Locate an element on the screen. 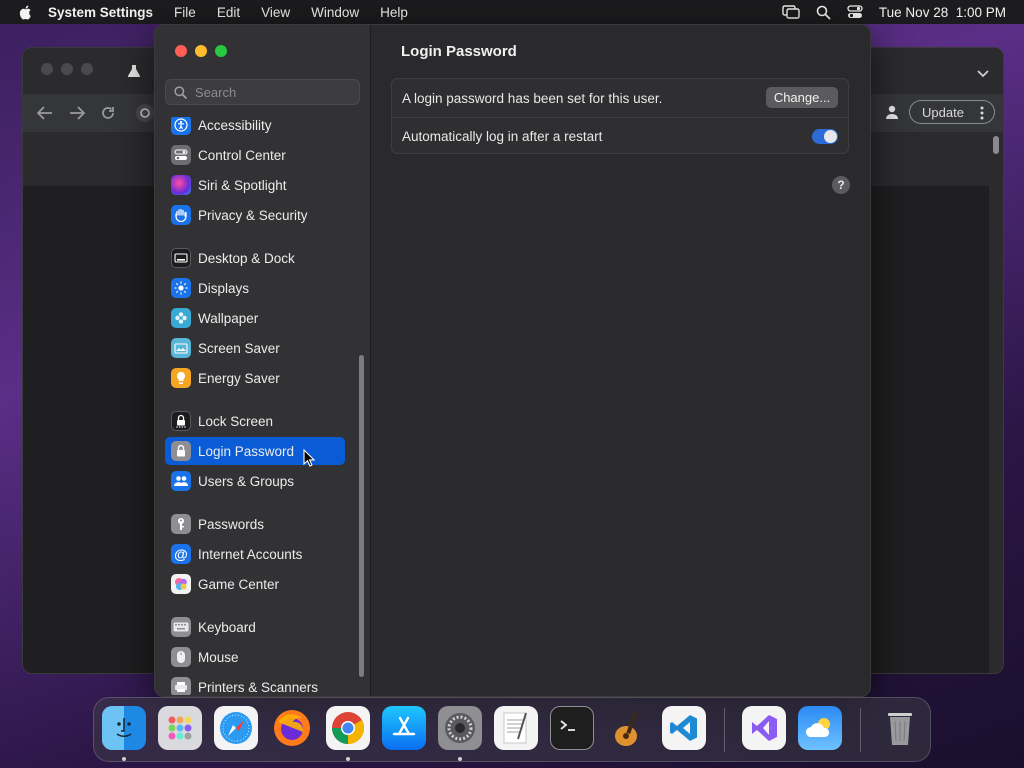 This screenshot has width=1024, height=768. sidebar-item-label: Privacy & Security is located at coordinates (253, 215).